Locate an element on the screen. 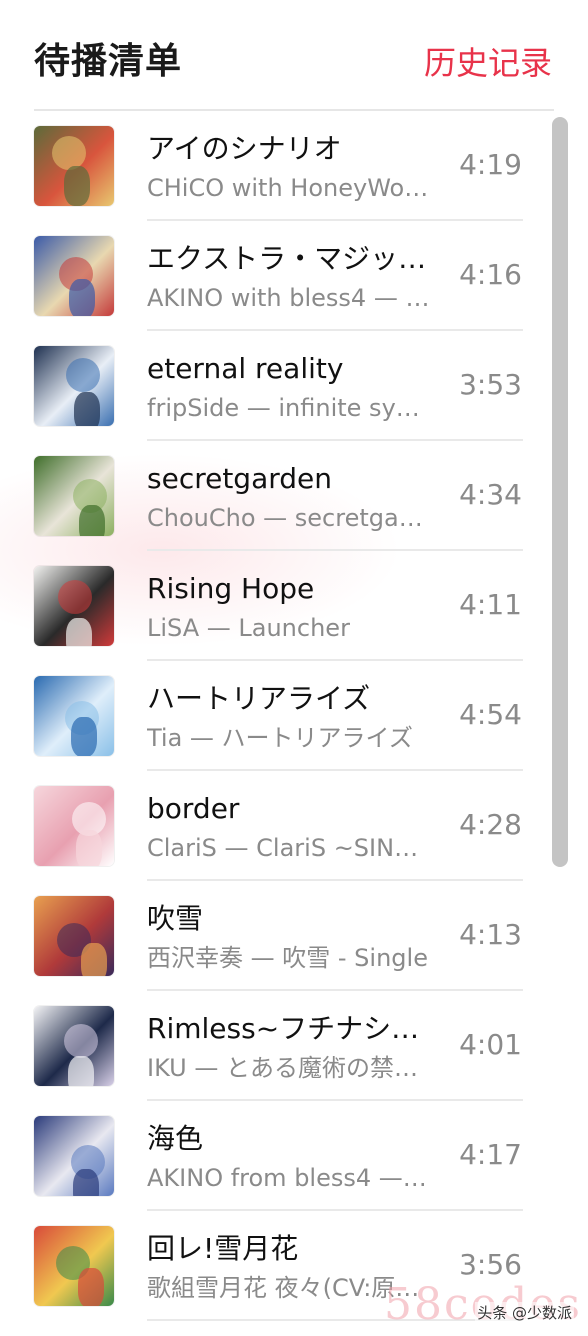 The image size is (588, 1336). song-duration: 4:01 is located at coordinates (490, 1044).